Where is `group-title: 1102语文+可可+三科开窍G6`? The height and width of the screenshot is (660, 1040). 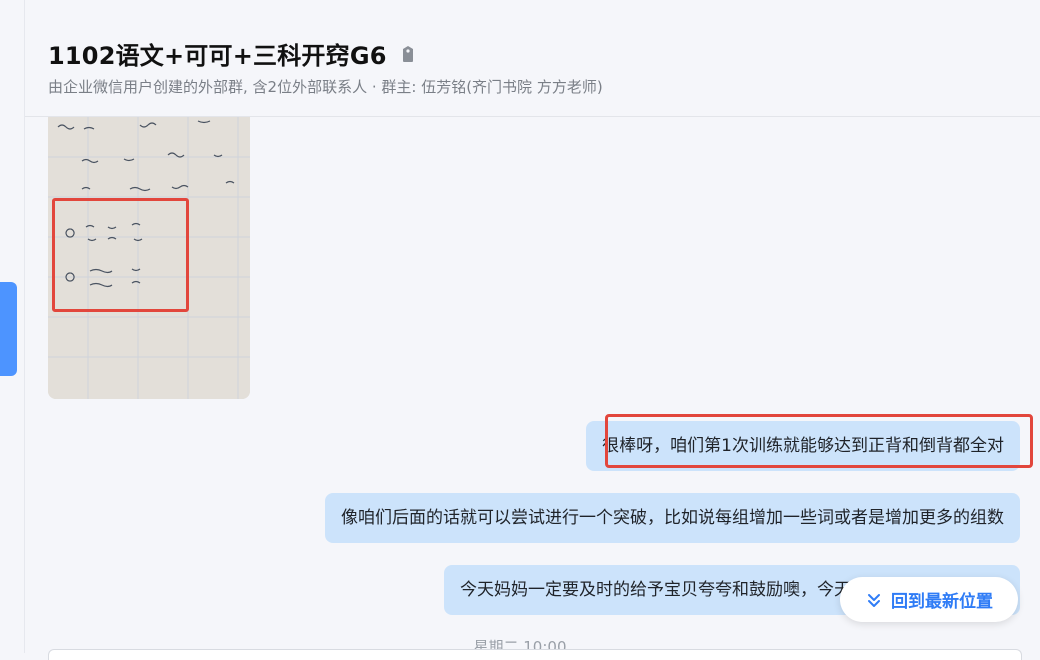 group-title: 1102语文+可可+三科开窍G6 is located at coordinates (217, 56).